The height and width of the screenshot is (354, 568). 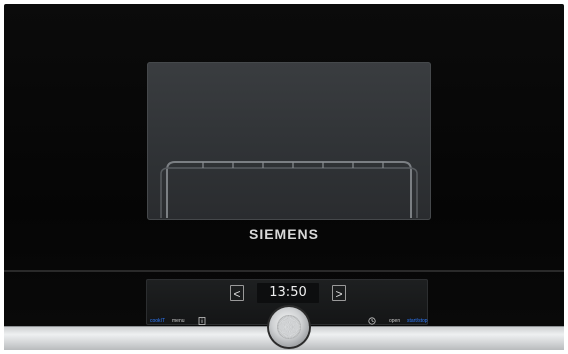 What do you see at coordinates (394, 321) in the screenshot?
I see `open-button: open` at bounding box center [394, 321].